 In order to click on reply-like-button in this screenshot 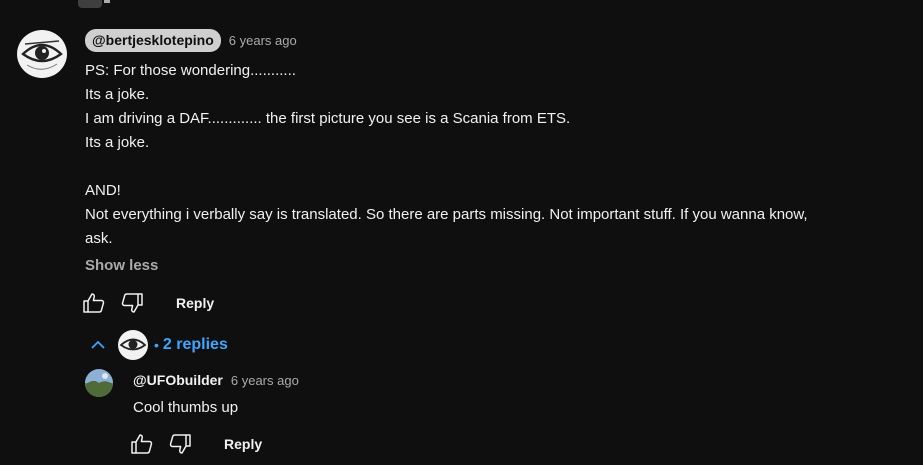, I will do `click(142, 444)`.